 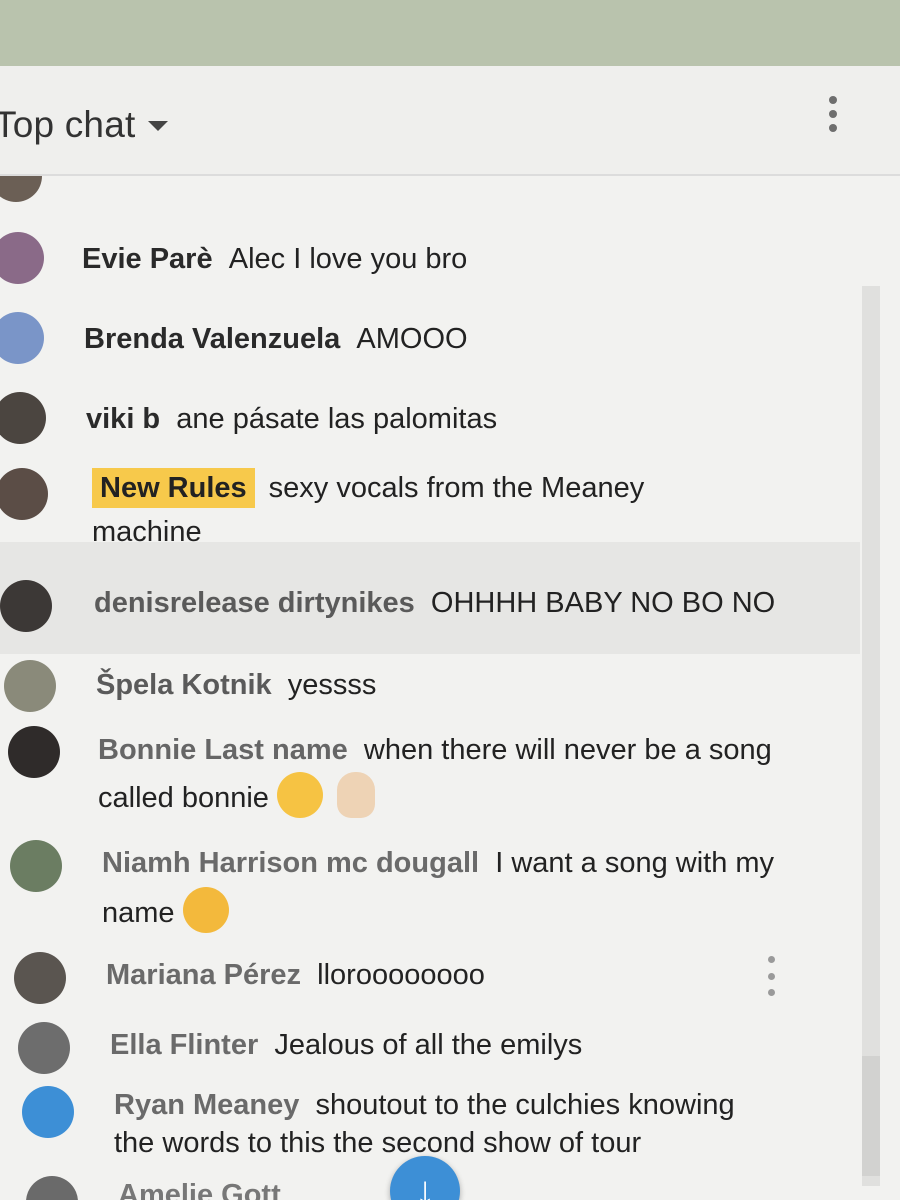 What do you see at coordinates (67, 125) in the screenshot?
I see `top-chat-dropdown-label: Top chat` at bounding box center [67, 125].